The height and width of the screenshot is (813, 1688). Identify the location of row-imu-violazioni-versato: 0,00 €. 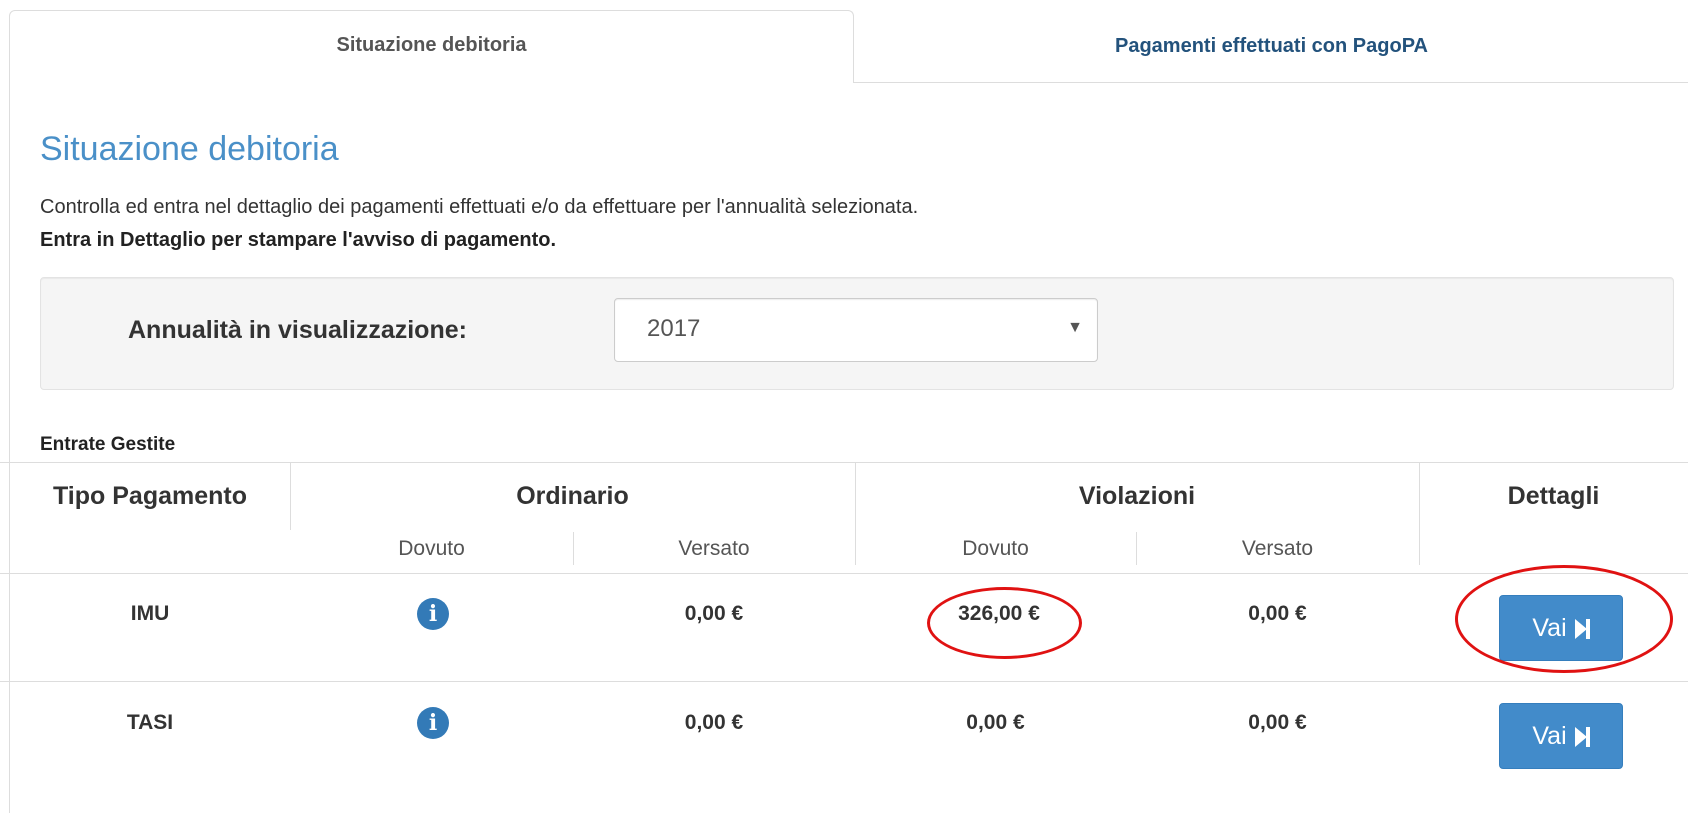
(1277, 613).